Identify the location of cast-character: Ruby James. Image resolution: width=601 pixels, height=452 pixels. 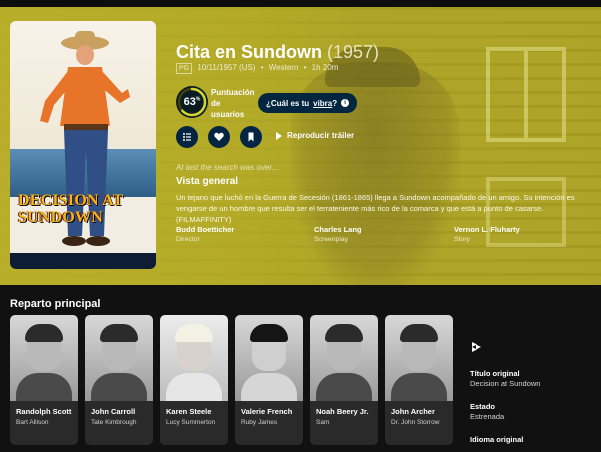
(259, 422).